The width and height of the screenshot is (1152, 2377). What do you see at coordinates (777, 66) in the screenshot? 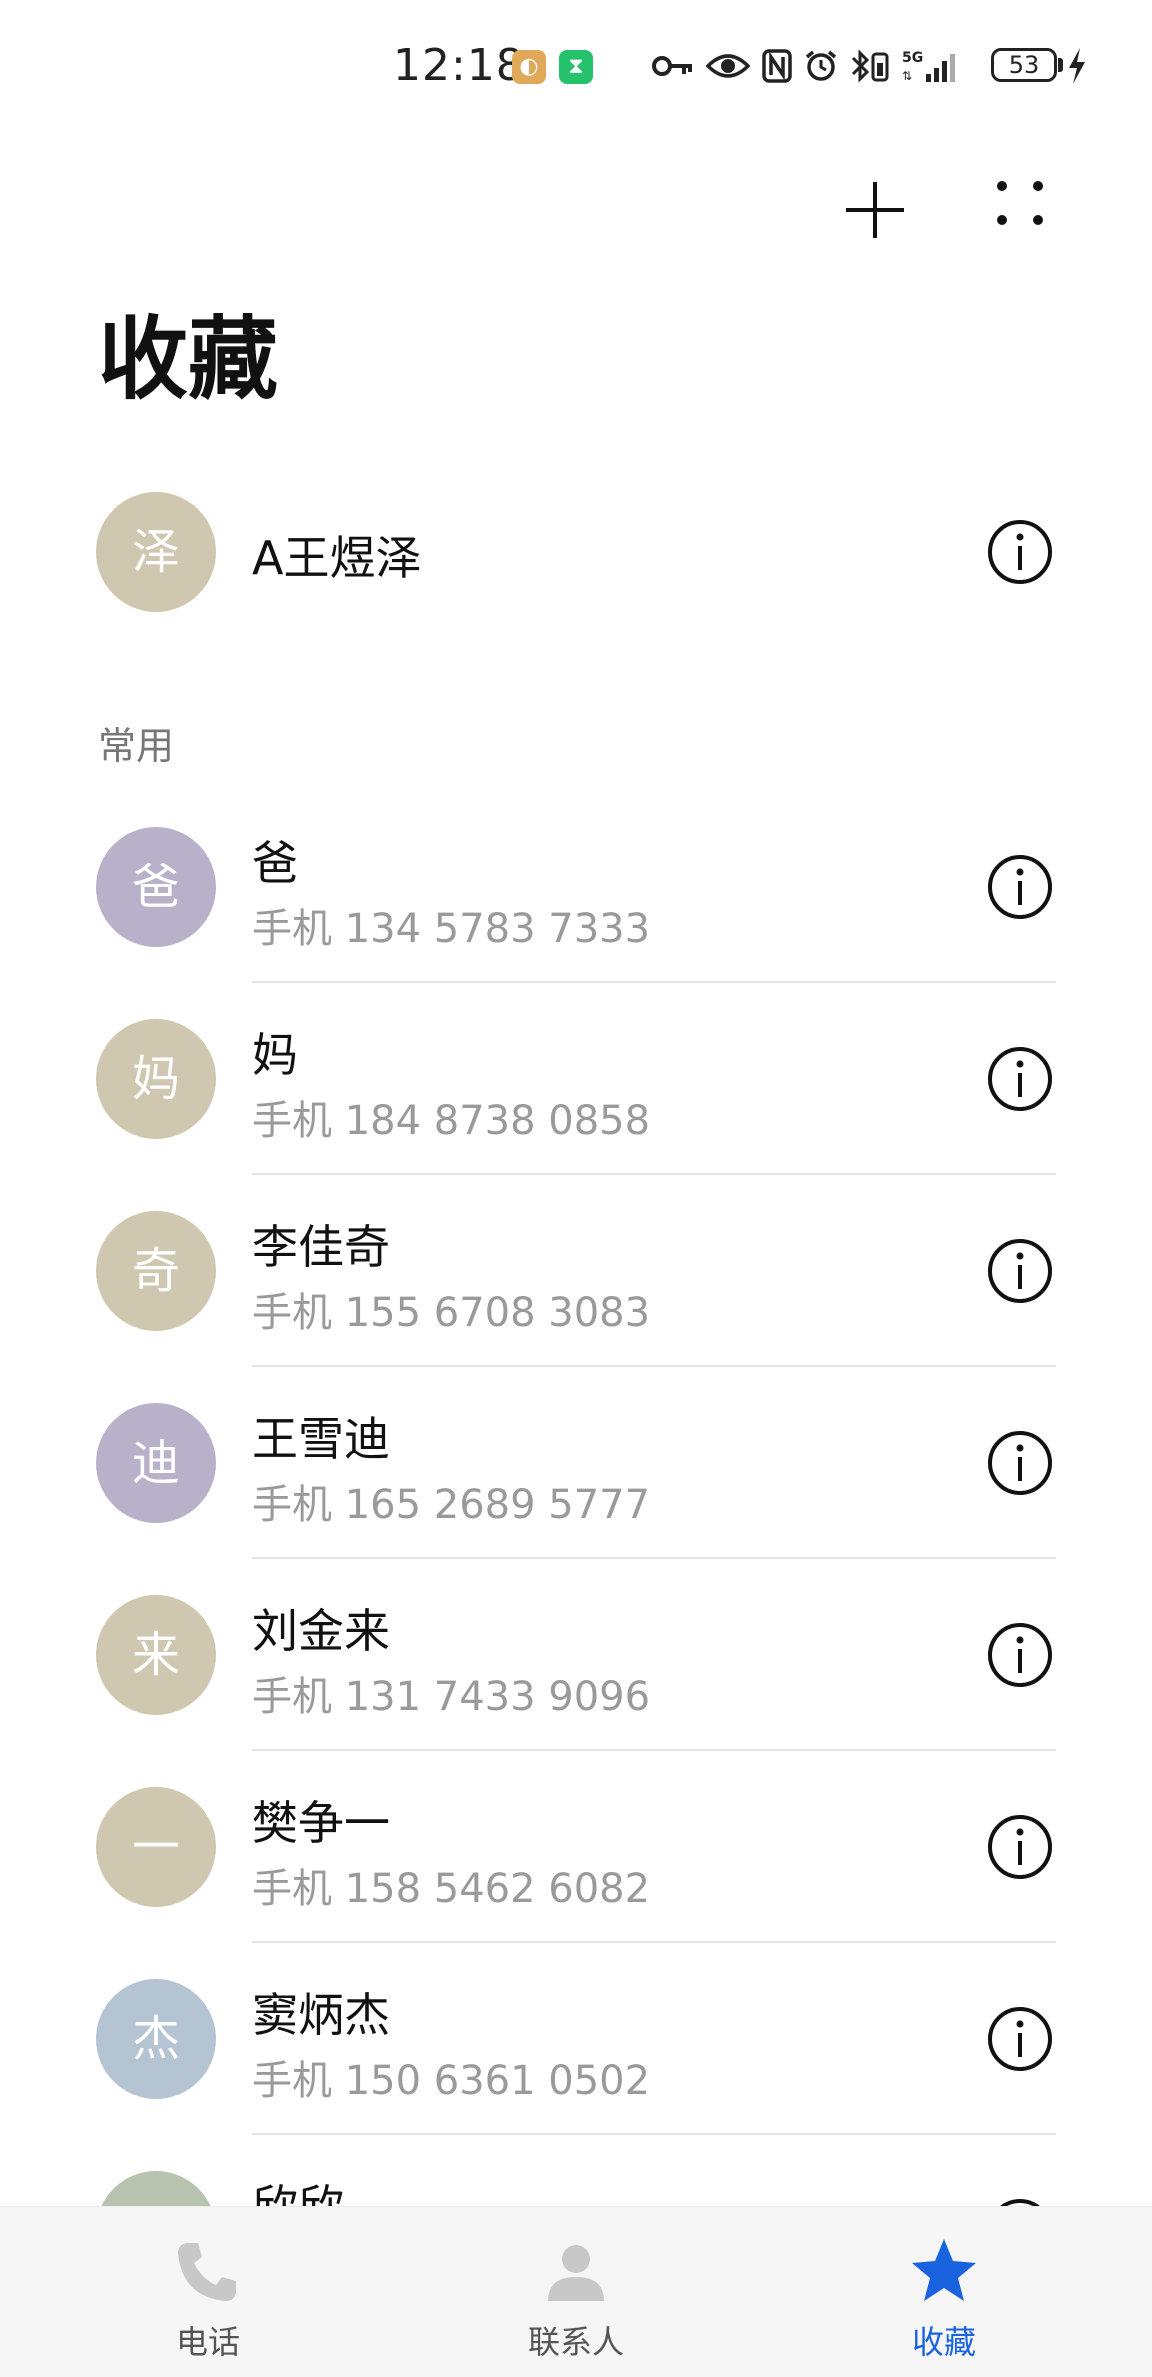
I see `nfc-icon` at bounding box center [777, 66].